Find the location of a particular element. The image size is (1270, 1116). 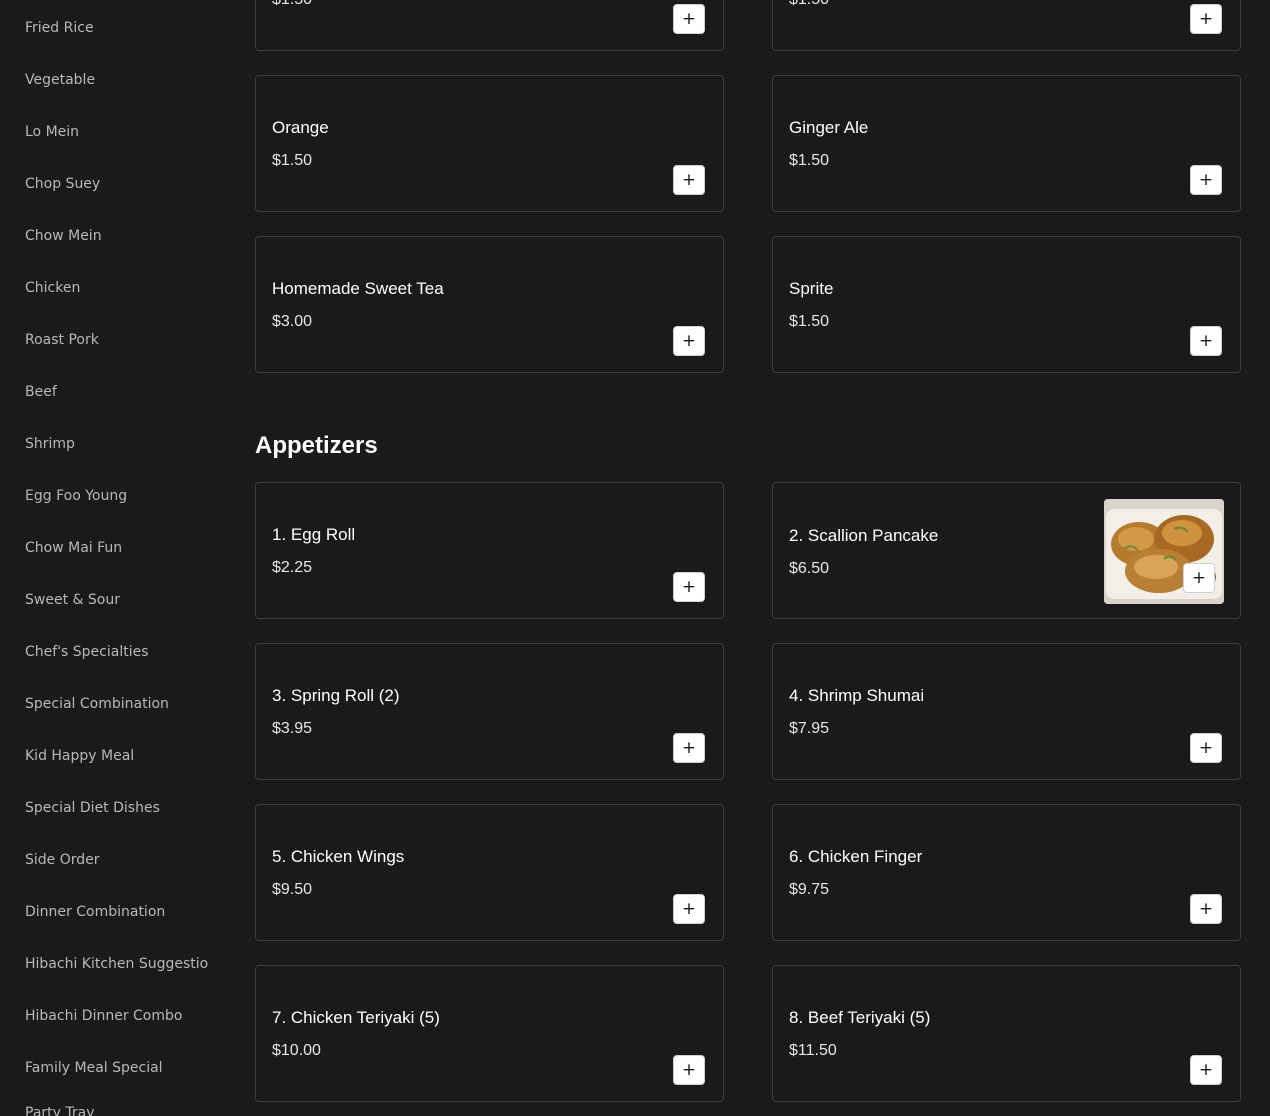

section-title-appetizers: Appetizers is located at coordinates (316, 445).